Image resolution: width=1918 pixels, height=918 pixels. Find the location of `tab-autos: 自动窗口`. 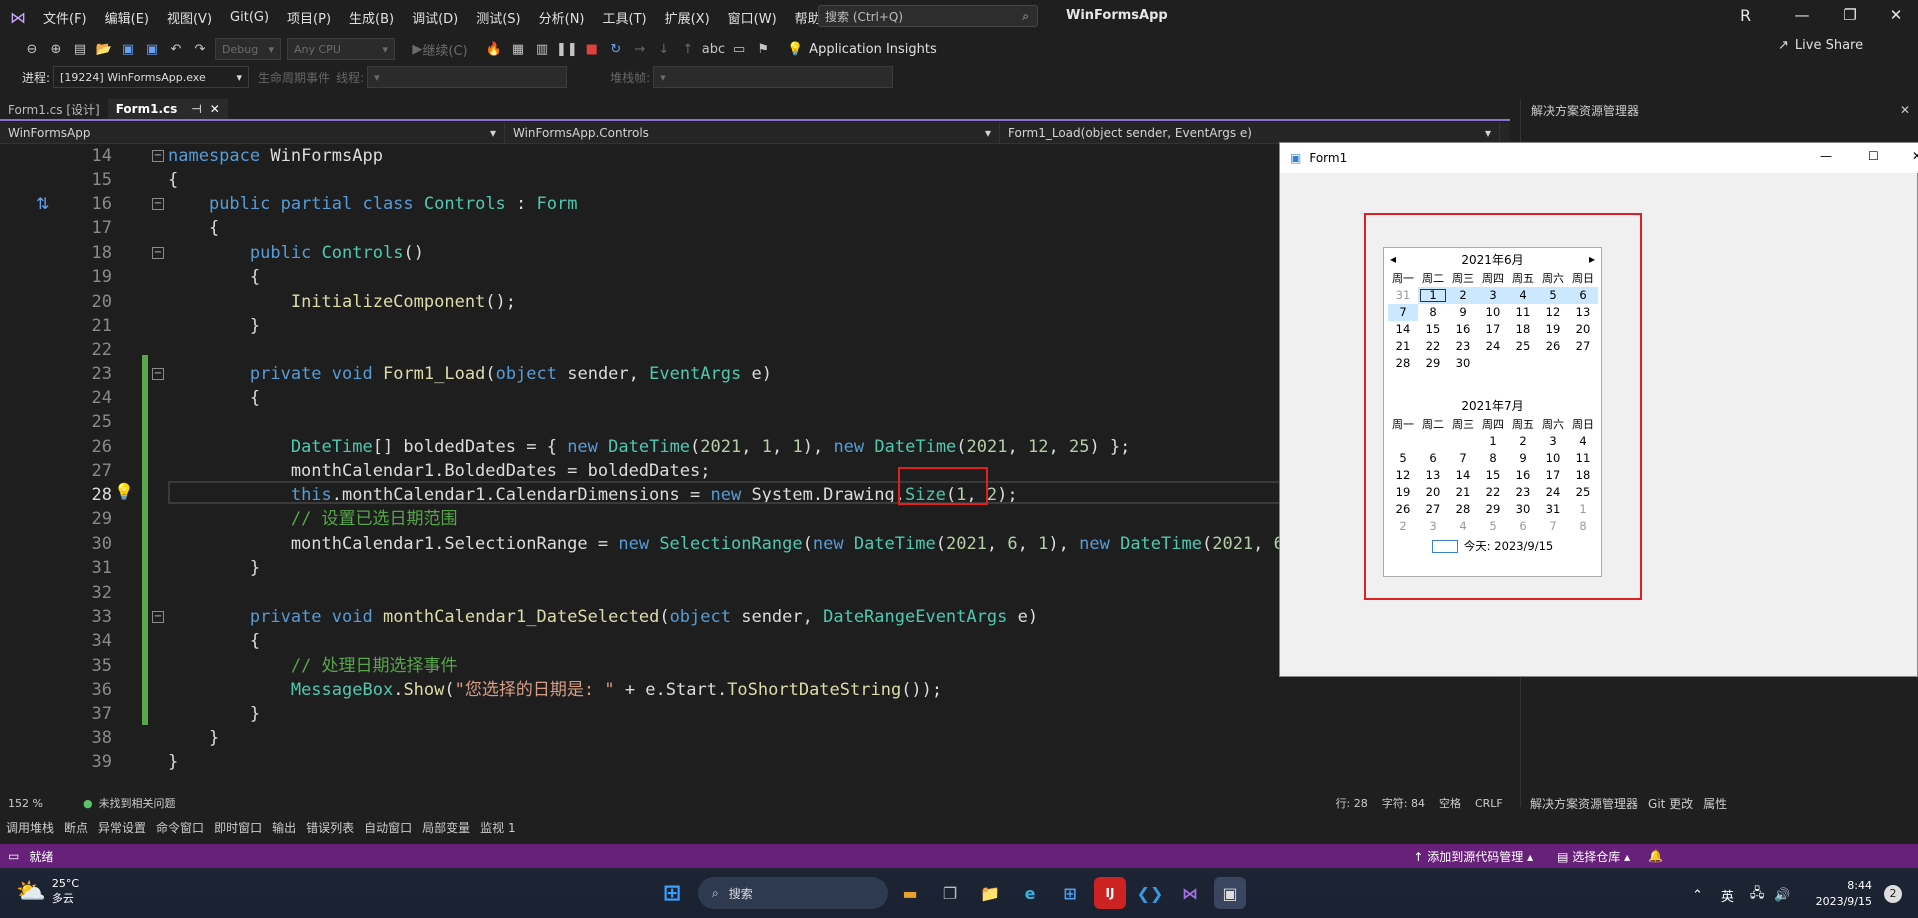

tab-autos: 自动窗口 is located at coordinates (388, 827).